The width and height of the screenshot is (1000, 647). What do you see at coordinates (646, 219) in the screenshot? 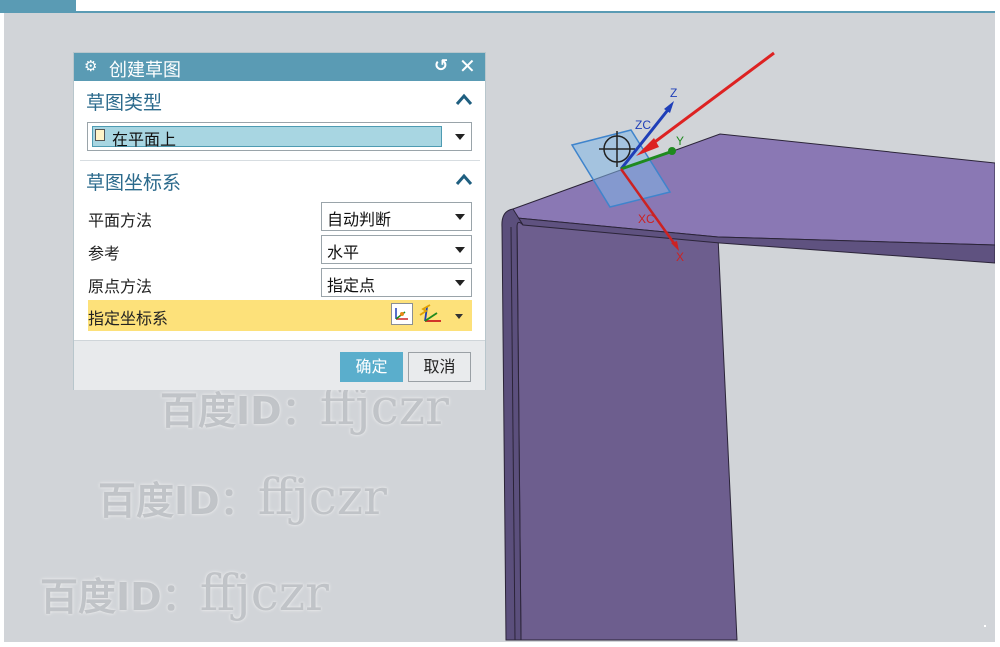
I see `axis-label-xc: XC` at bounding box center [646, 219].